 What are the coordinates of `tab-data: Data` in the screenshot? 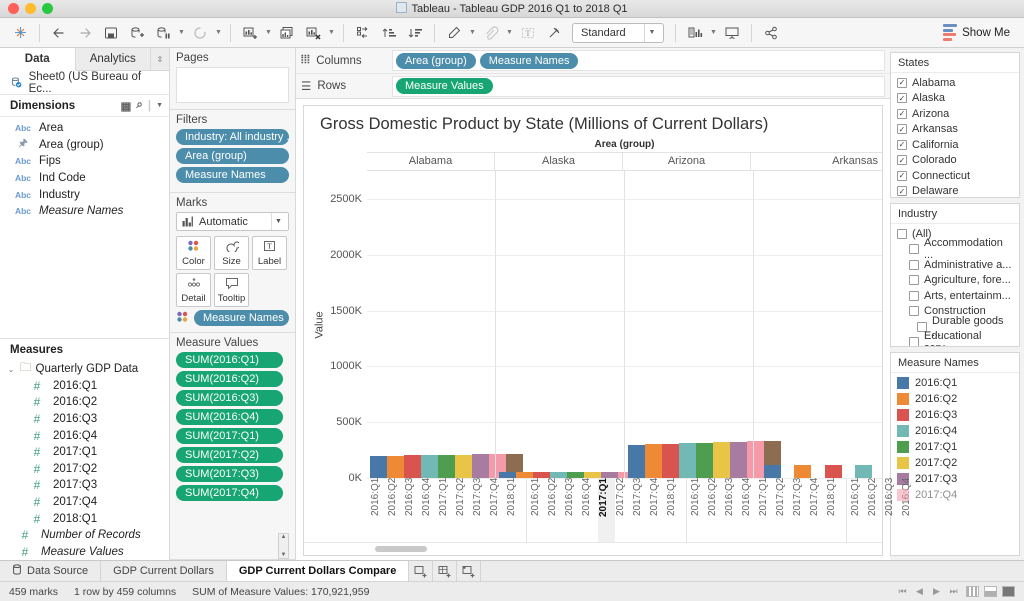 It's located at (38, 59).